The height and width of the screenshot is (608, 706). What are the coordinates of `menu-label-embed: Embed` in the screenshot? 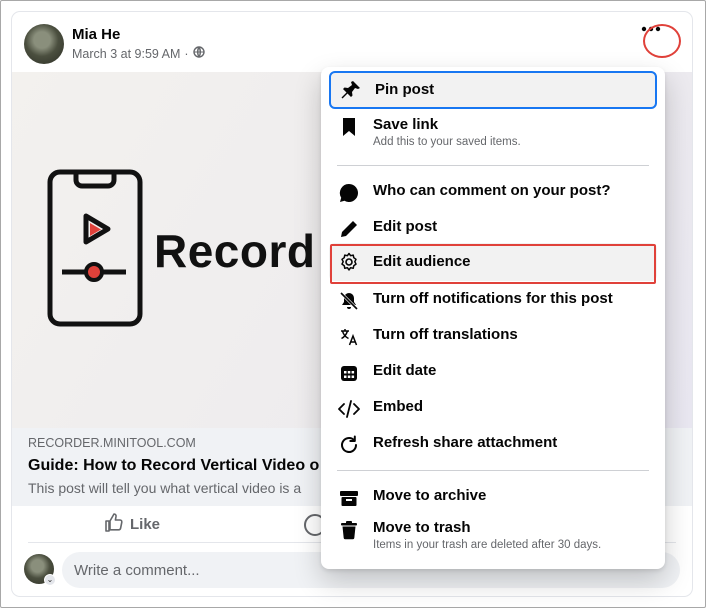 It's located at (398, 406).